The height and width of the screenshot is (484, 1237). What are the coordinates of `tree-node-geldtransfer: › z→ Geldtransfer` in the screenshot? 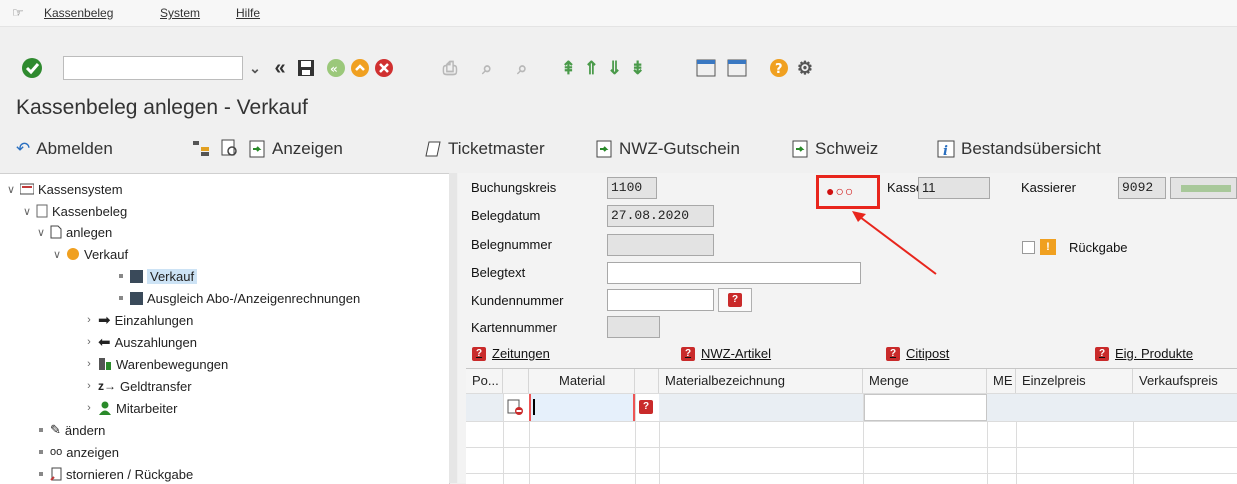 It's located at (138, 386).